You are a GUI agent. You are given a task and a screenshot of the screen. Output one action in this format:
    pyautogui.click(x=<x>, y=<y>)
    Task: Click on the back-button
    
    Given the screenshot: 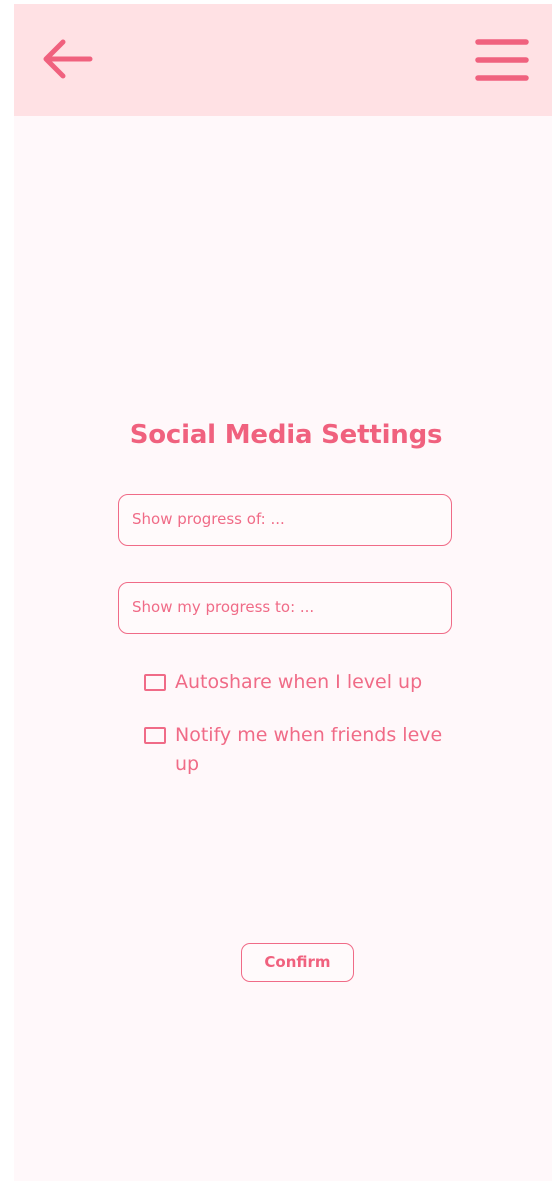 What is the action you would take?
    pyautogui.click(x=67, y=59)
    